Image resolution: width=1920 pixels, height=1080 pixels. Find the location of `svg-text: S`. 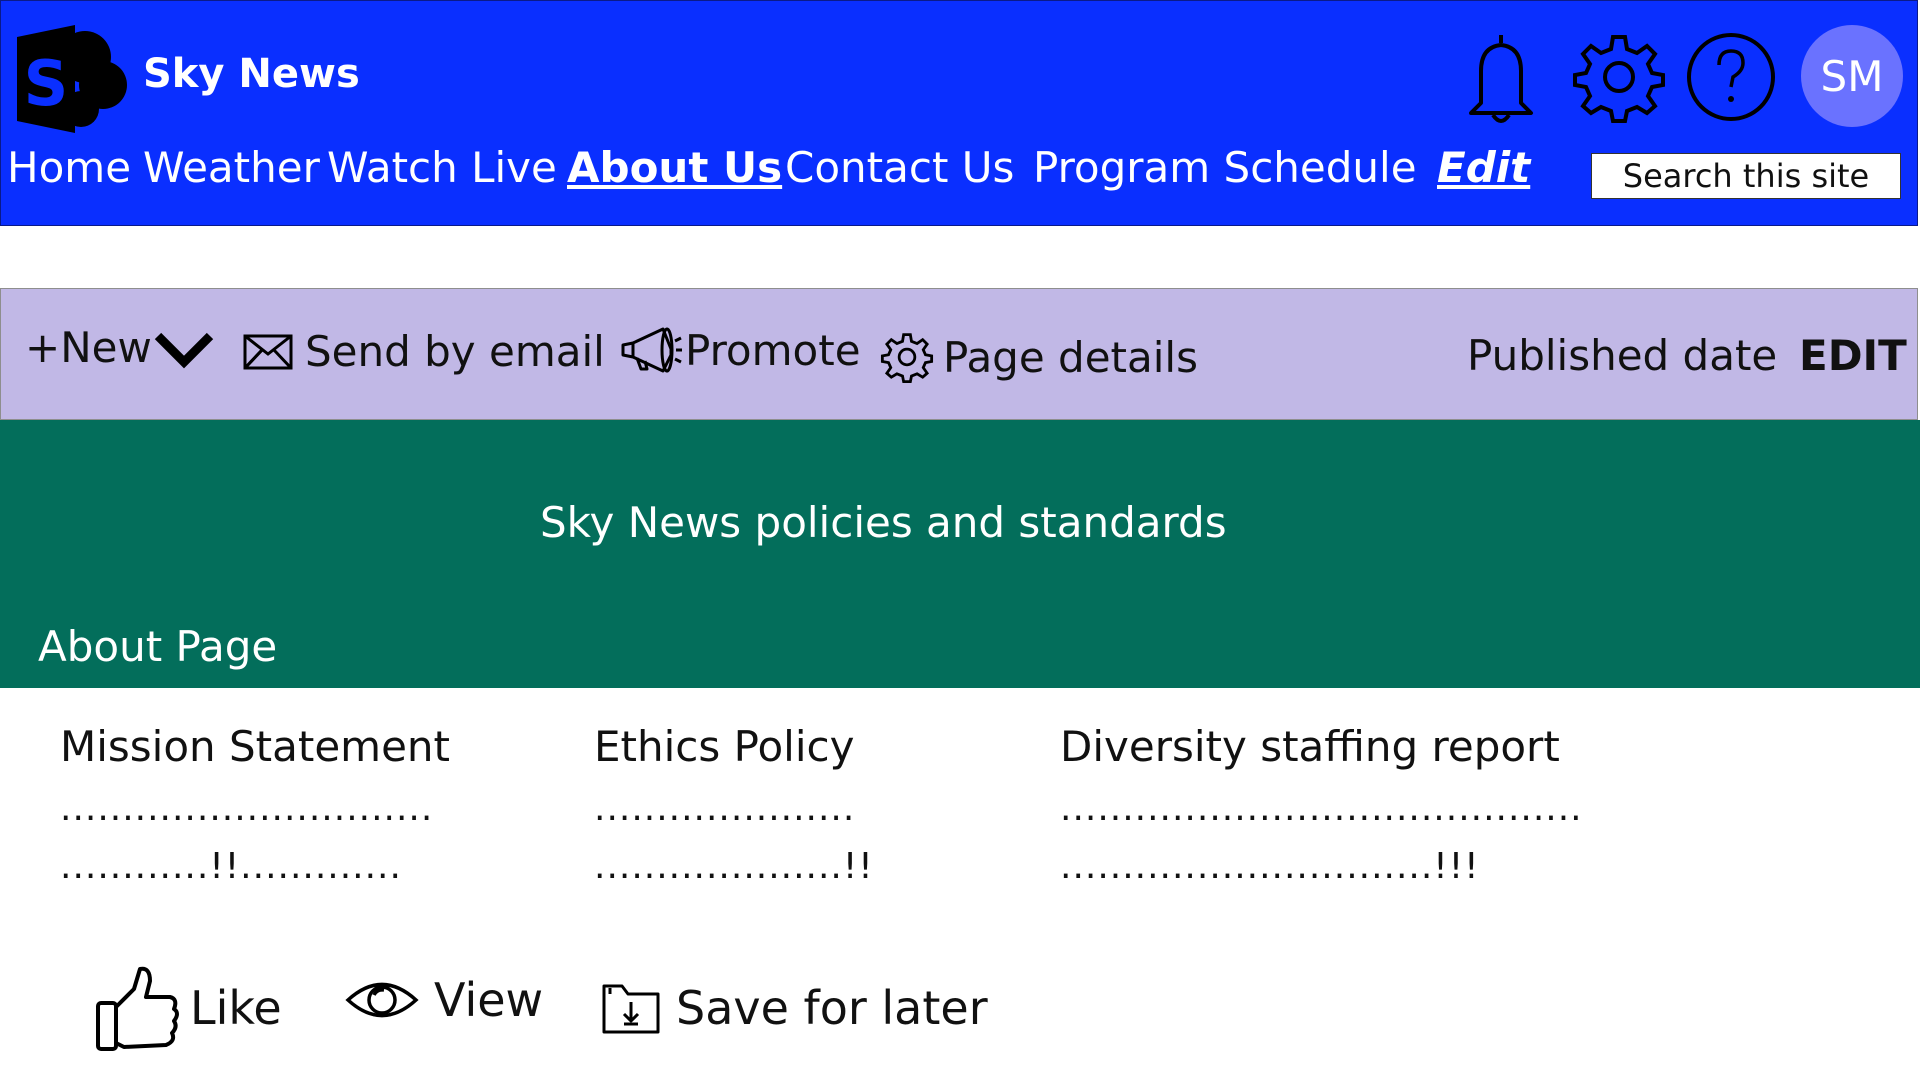

svg-text: S is located at coordinates (46, 83).